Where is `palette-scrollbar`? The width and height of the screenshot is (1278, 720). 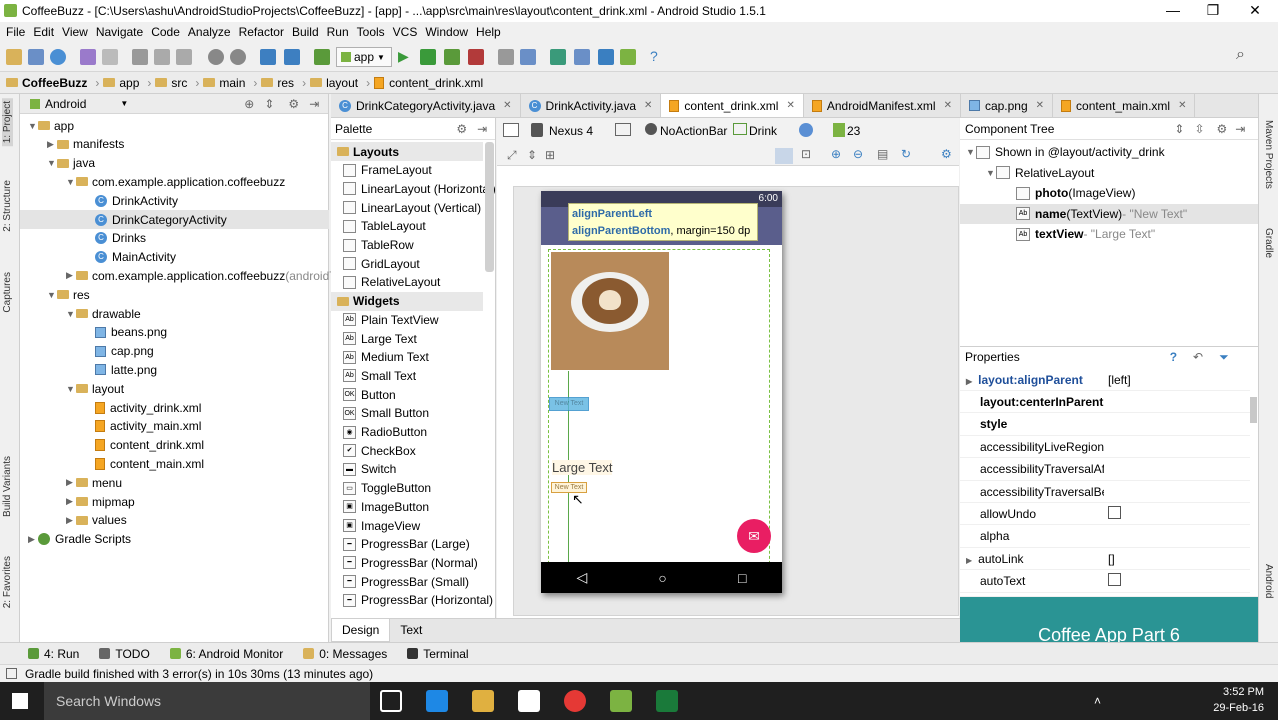
palette-scrollbar is located at coordinates (489, 207).